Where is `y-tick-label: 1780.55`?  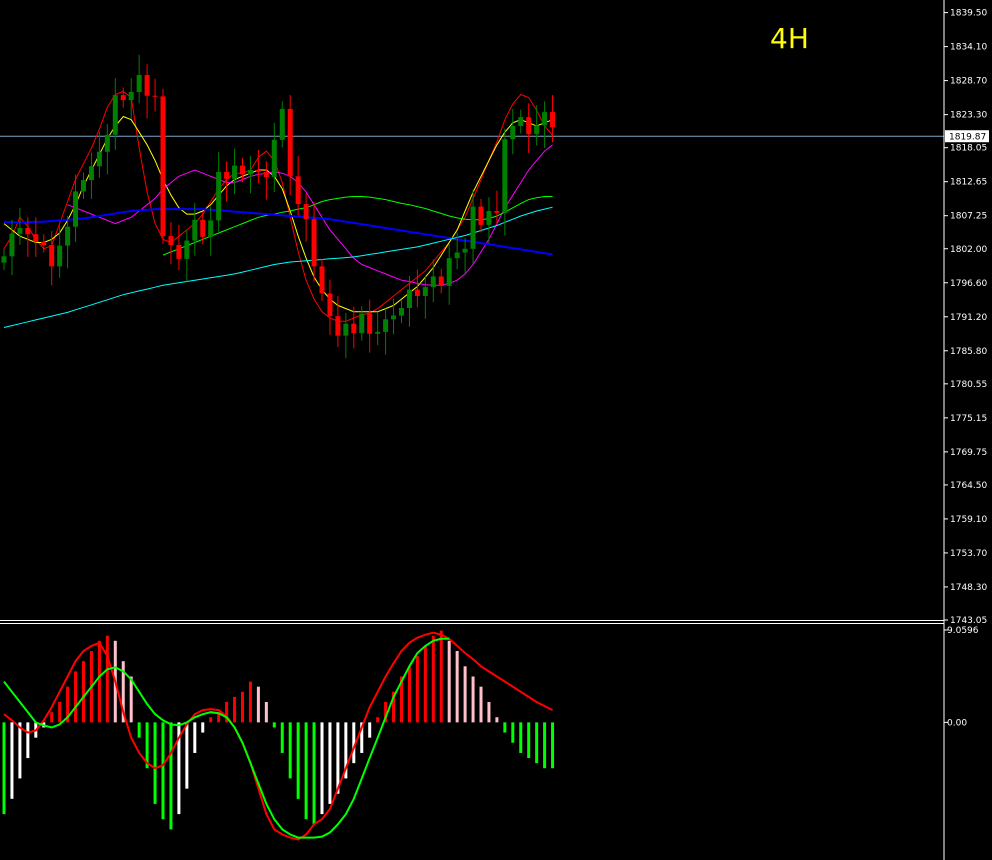
y-tick-label: 1780.55 is located at coordinates (968, 385).